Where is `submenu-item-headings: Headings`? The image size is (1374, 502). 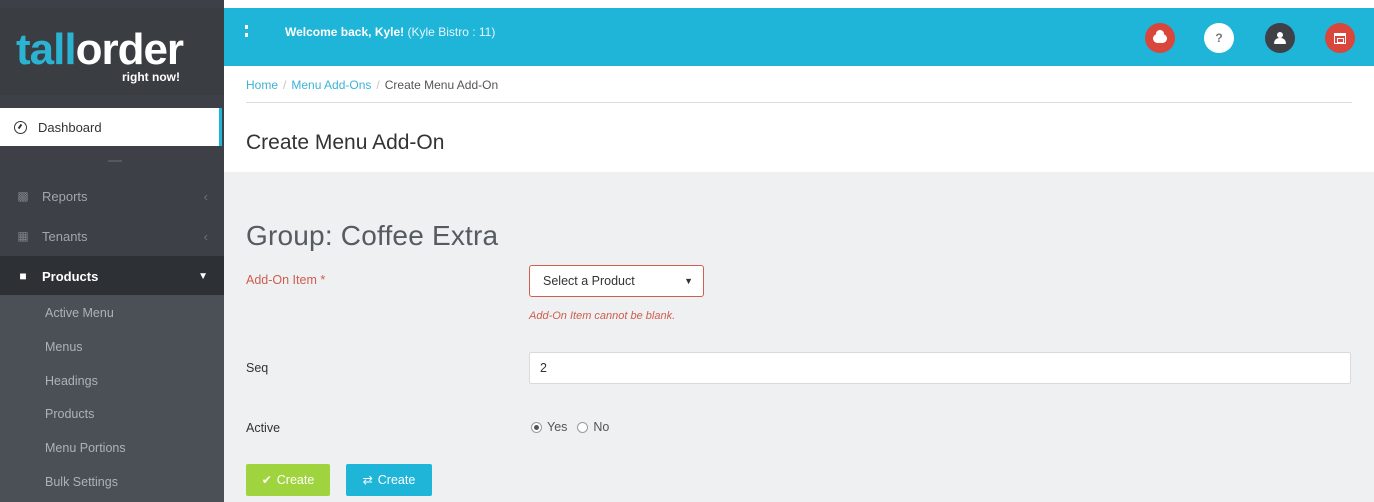 submenu-item-headings: Headings is located at coordinates (71, 381).